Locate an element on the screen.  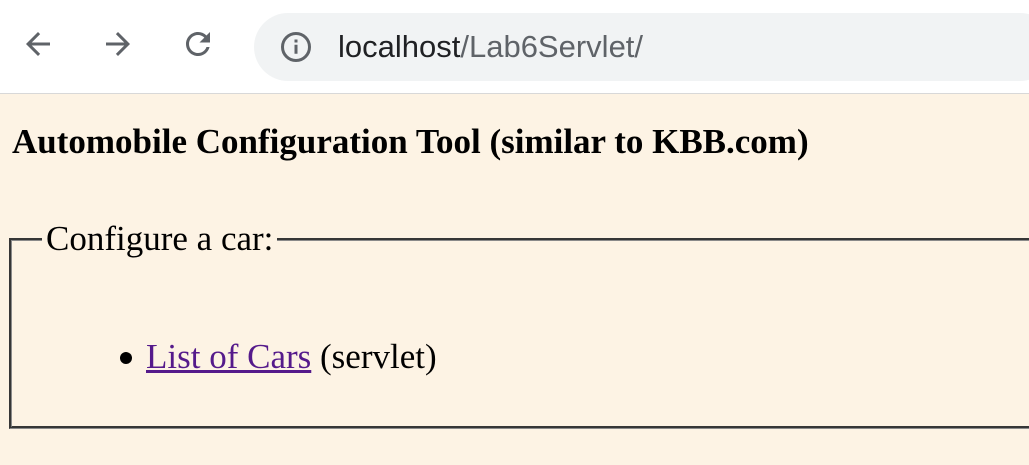
car-options-list: List of Cars (servlet) is located at coordinates (269, 357).